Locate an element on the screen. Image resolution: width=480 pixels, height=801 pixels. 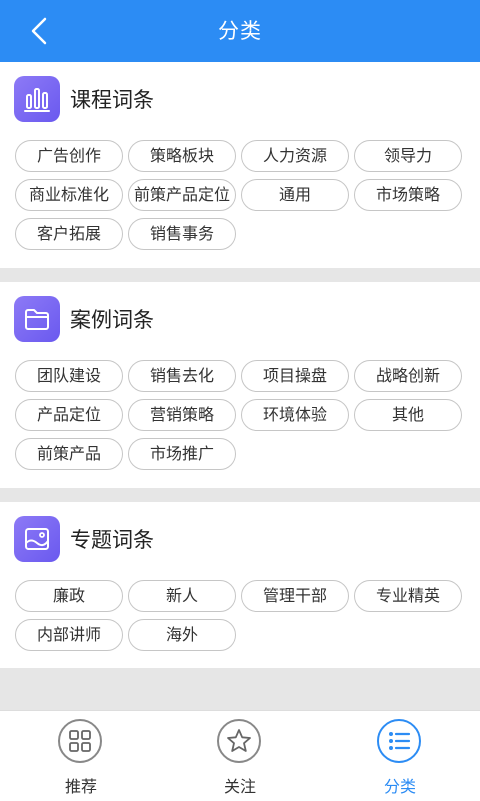
nav-tab-recommend: 推荐 is located at coordinates (81, 756).